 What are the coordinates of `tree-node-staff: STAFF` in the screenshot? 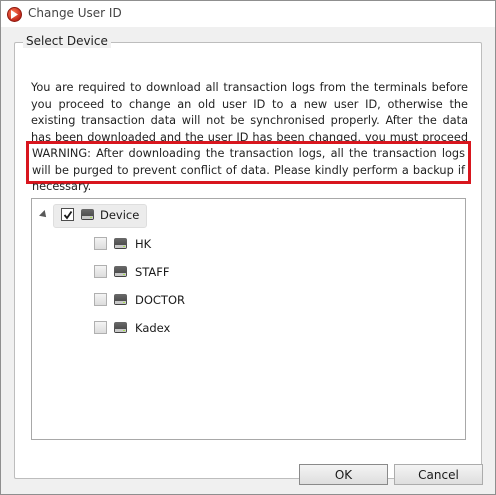 It's located at (154, 272).